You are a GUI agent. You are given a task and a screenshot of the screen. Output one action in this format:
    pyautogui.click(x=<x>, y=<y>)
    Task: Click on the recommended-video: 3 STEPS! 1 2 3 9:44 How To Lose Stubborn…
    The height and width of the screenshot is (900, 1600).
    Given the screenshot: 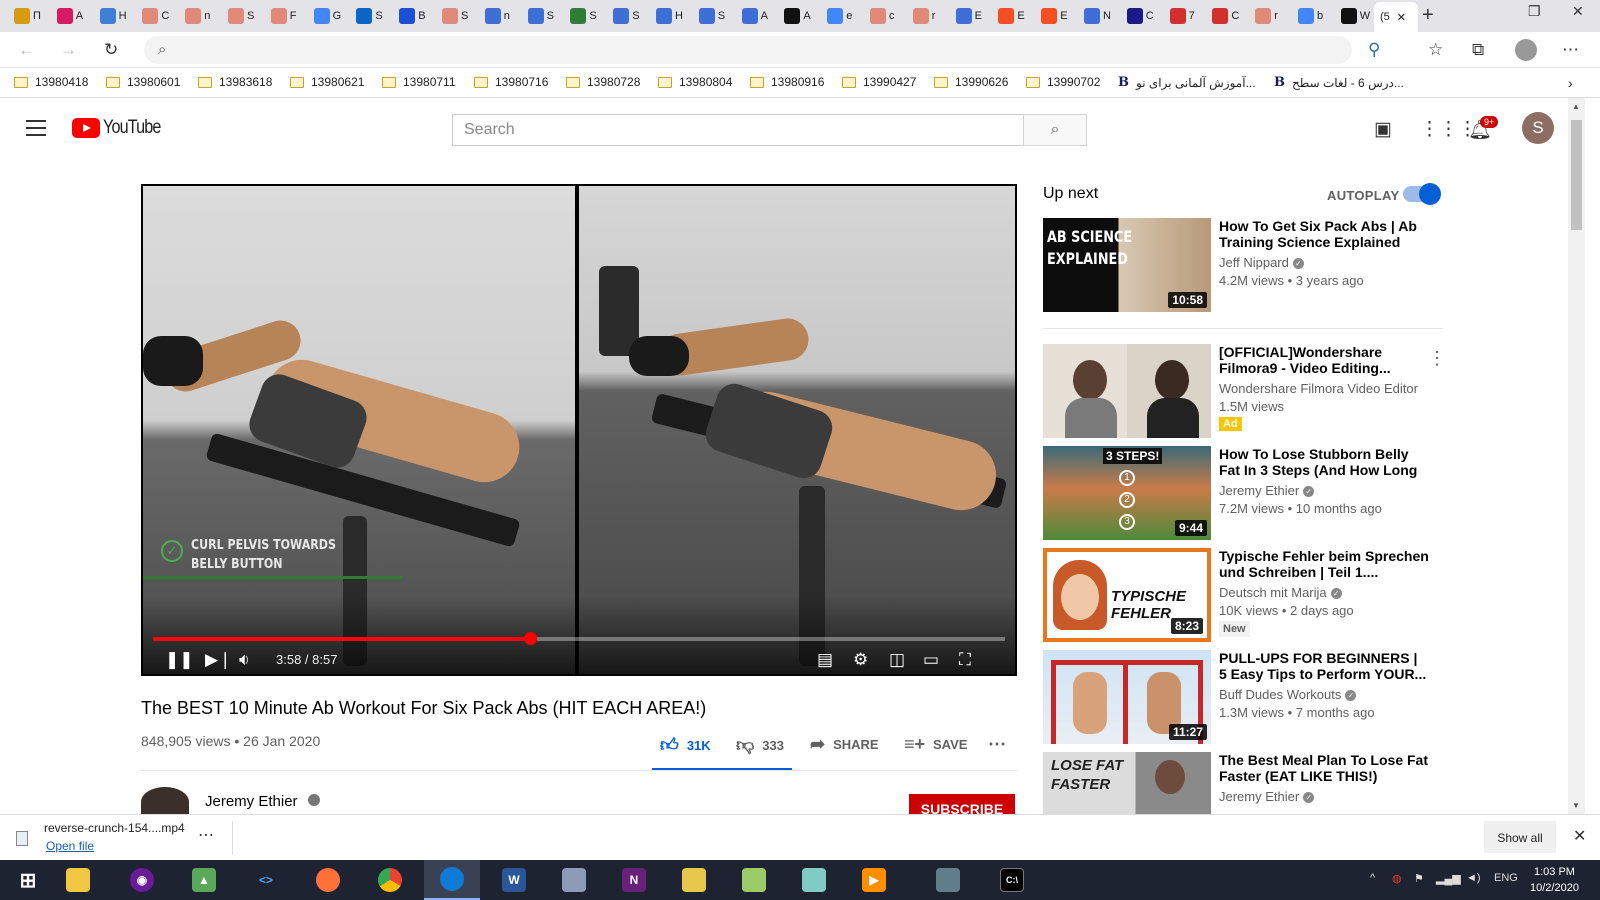 What is the action you would take?
    pyautogui.click(x=1243, y=493)
    